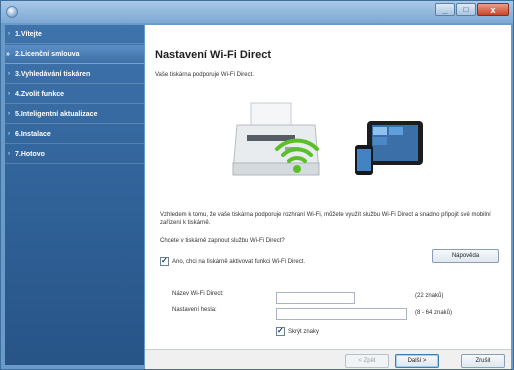 The image size is (514, 370). What do you see at coordinates (47, 54) in the screenshot?
I see `step-label: 2.Licenční smlouva` at bounding box center [47, 54].